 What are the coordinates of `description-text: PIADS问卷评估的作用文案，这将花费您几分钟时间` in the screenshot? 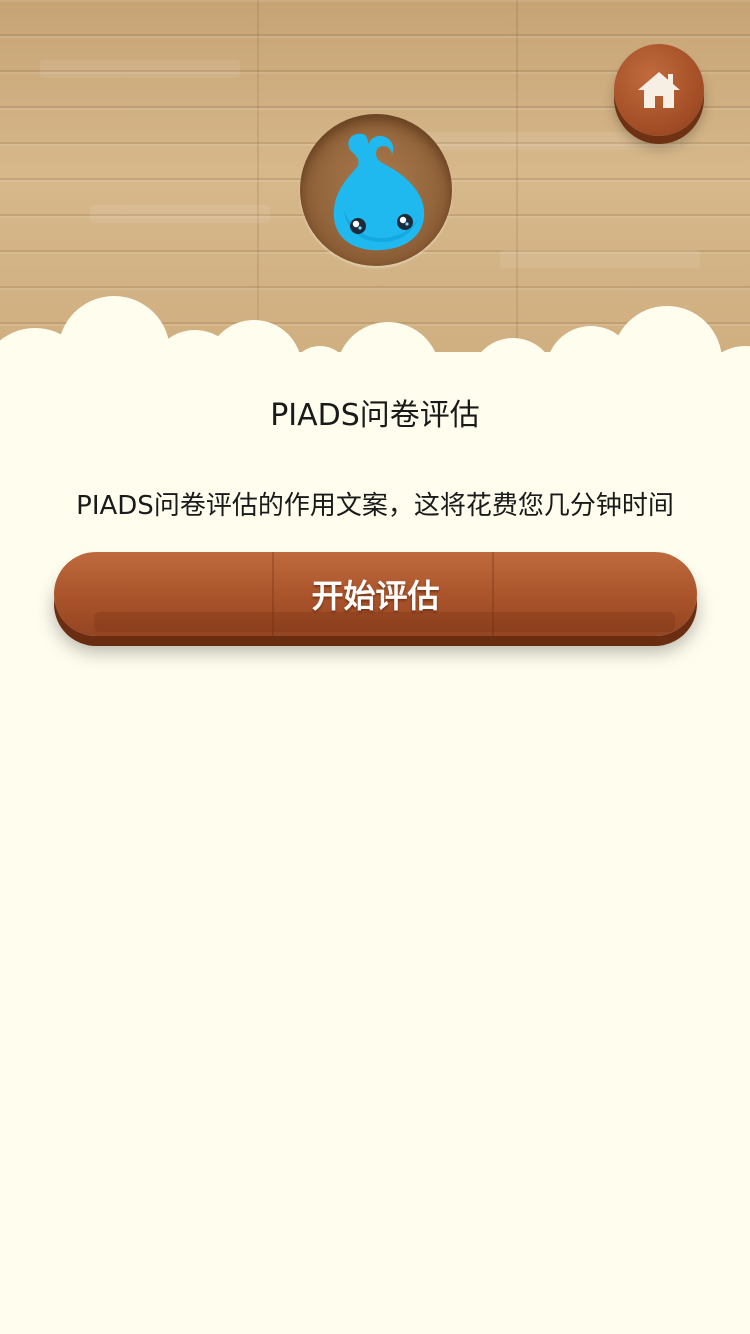 It's located at (375, 506).